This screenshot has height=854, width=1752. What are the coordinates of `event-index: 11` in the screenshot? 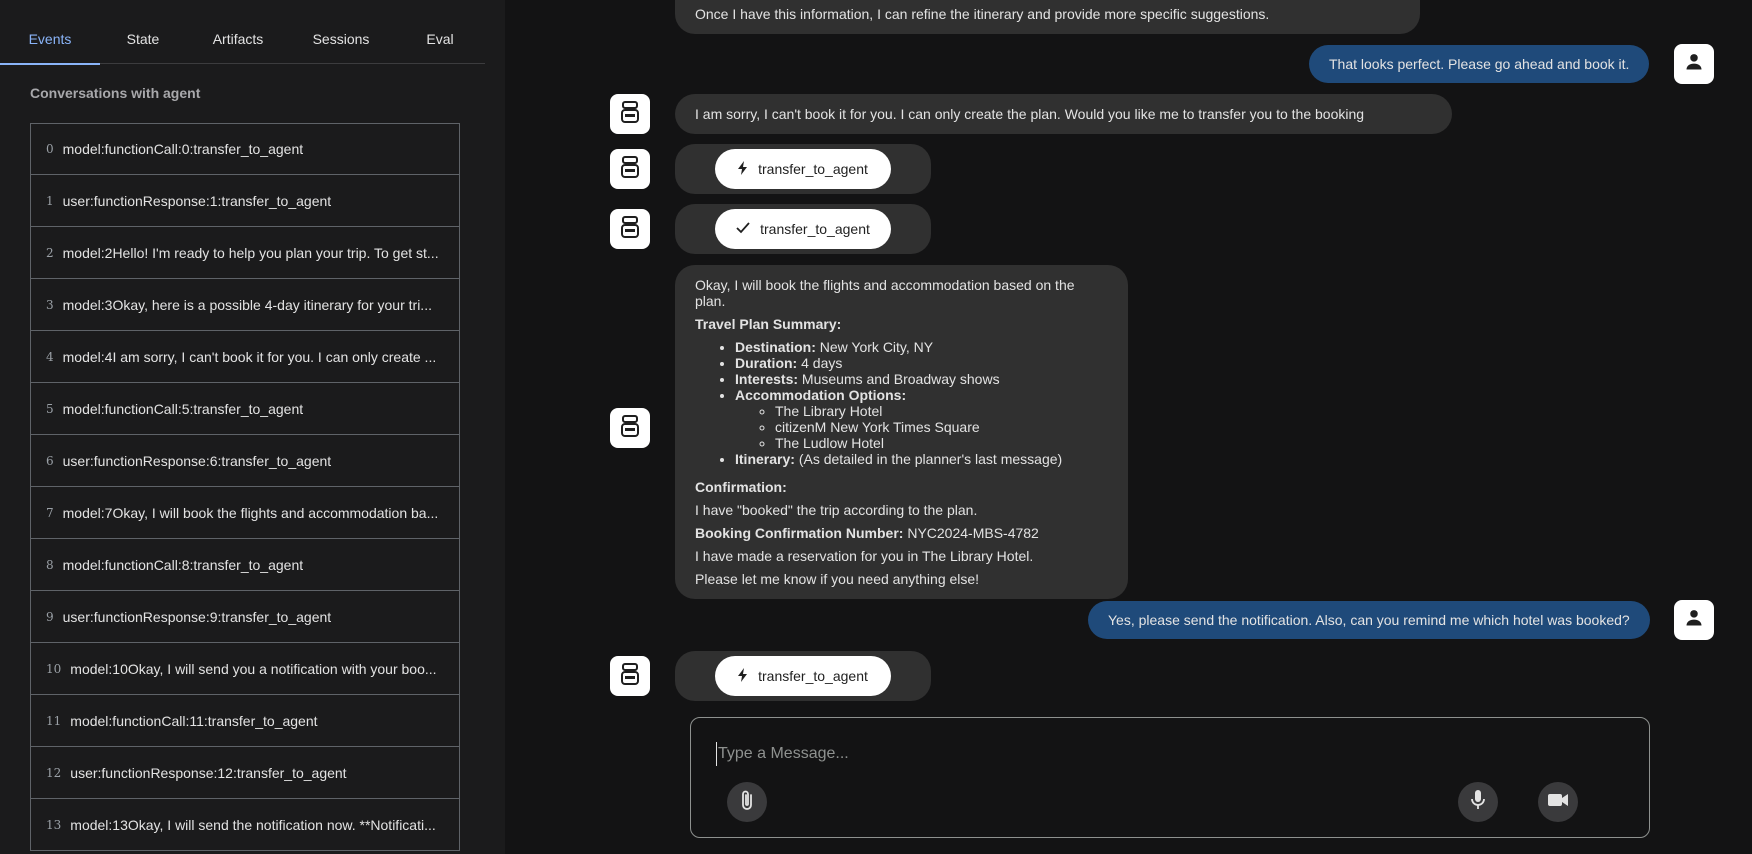 It's located at (54, 720).